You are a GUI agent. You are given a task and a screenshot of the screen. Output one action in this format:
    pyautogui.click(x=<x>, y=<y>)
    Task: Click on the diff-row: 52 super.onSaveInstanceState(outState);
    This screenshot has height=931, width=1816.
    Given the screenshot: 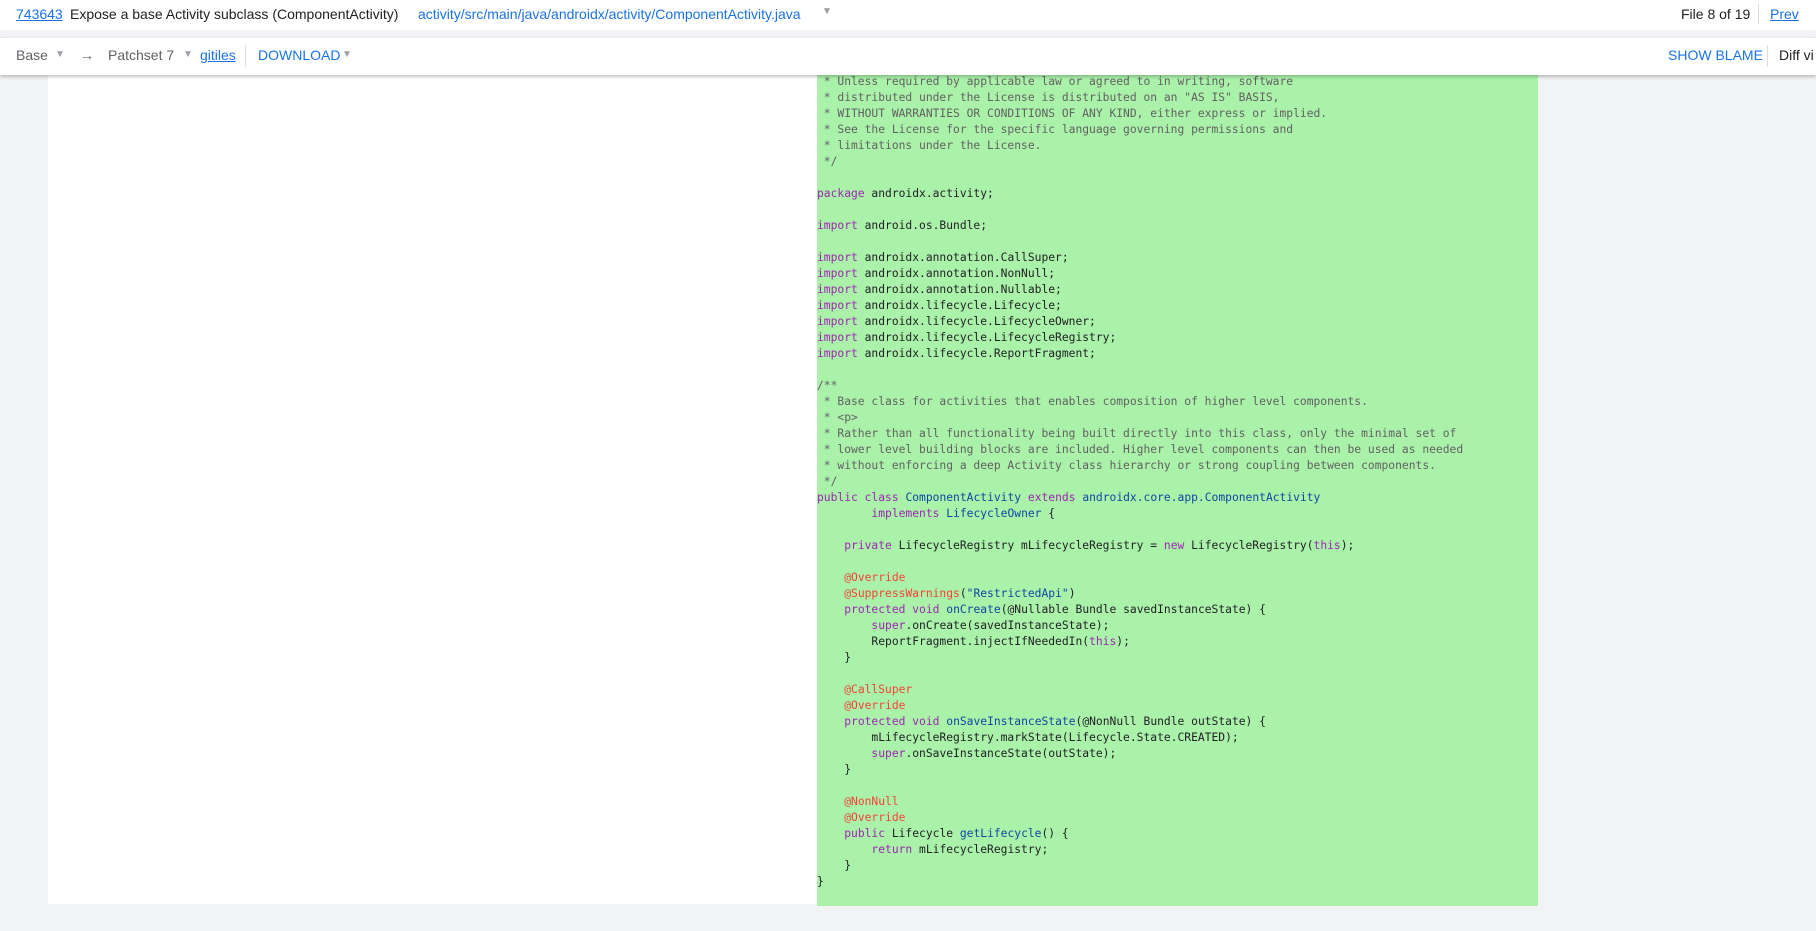 What is the action you would take?
    pyautogui.click(x=793, y=754)
    